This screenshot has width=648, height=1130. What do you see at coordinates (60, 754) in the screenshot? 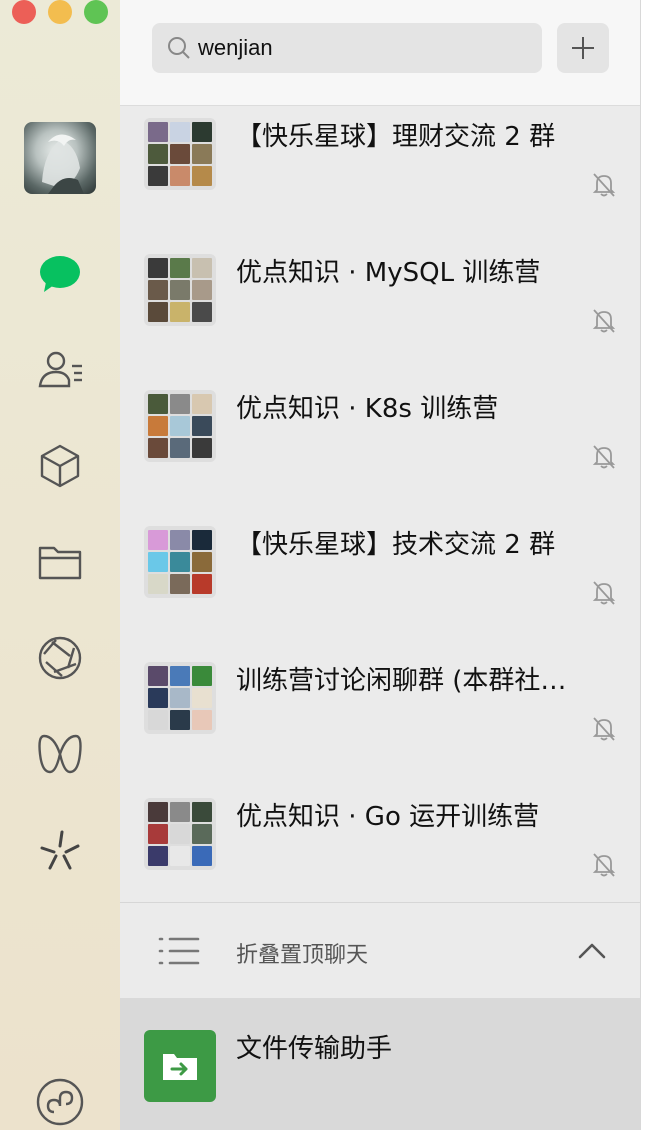
I see `channels-icon` at bounding box center [60, 754].